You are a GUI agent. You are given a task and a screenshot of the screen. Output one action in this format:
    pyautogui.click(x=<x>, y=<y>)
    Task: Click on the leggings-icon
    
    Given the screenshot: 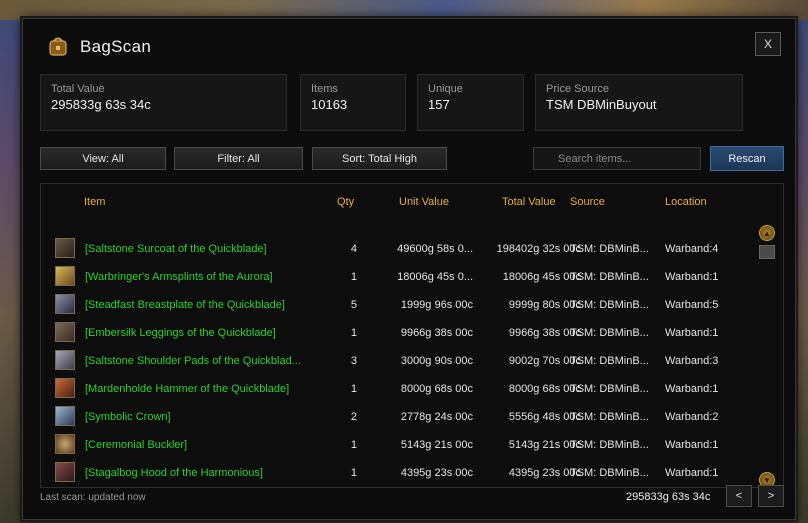 What is the action you would take?
    pyautogui.click(x=65, y=332)
    